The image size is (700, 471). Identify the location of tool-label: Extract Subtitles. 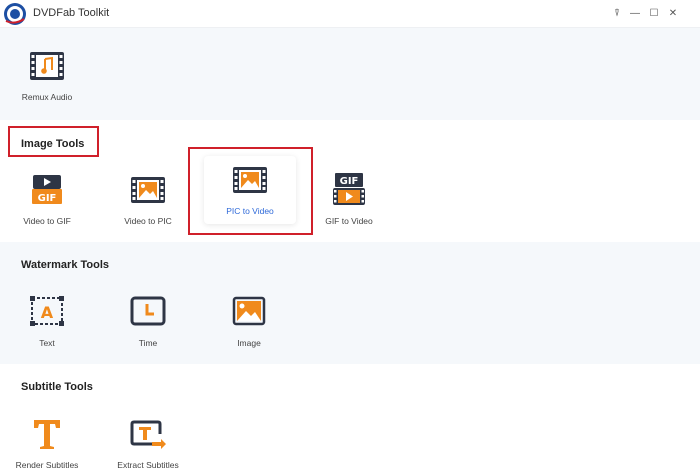
(148, 465).